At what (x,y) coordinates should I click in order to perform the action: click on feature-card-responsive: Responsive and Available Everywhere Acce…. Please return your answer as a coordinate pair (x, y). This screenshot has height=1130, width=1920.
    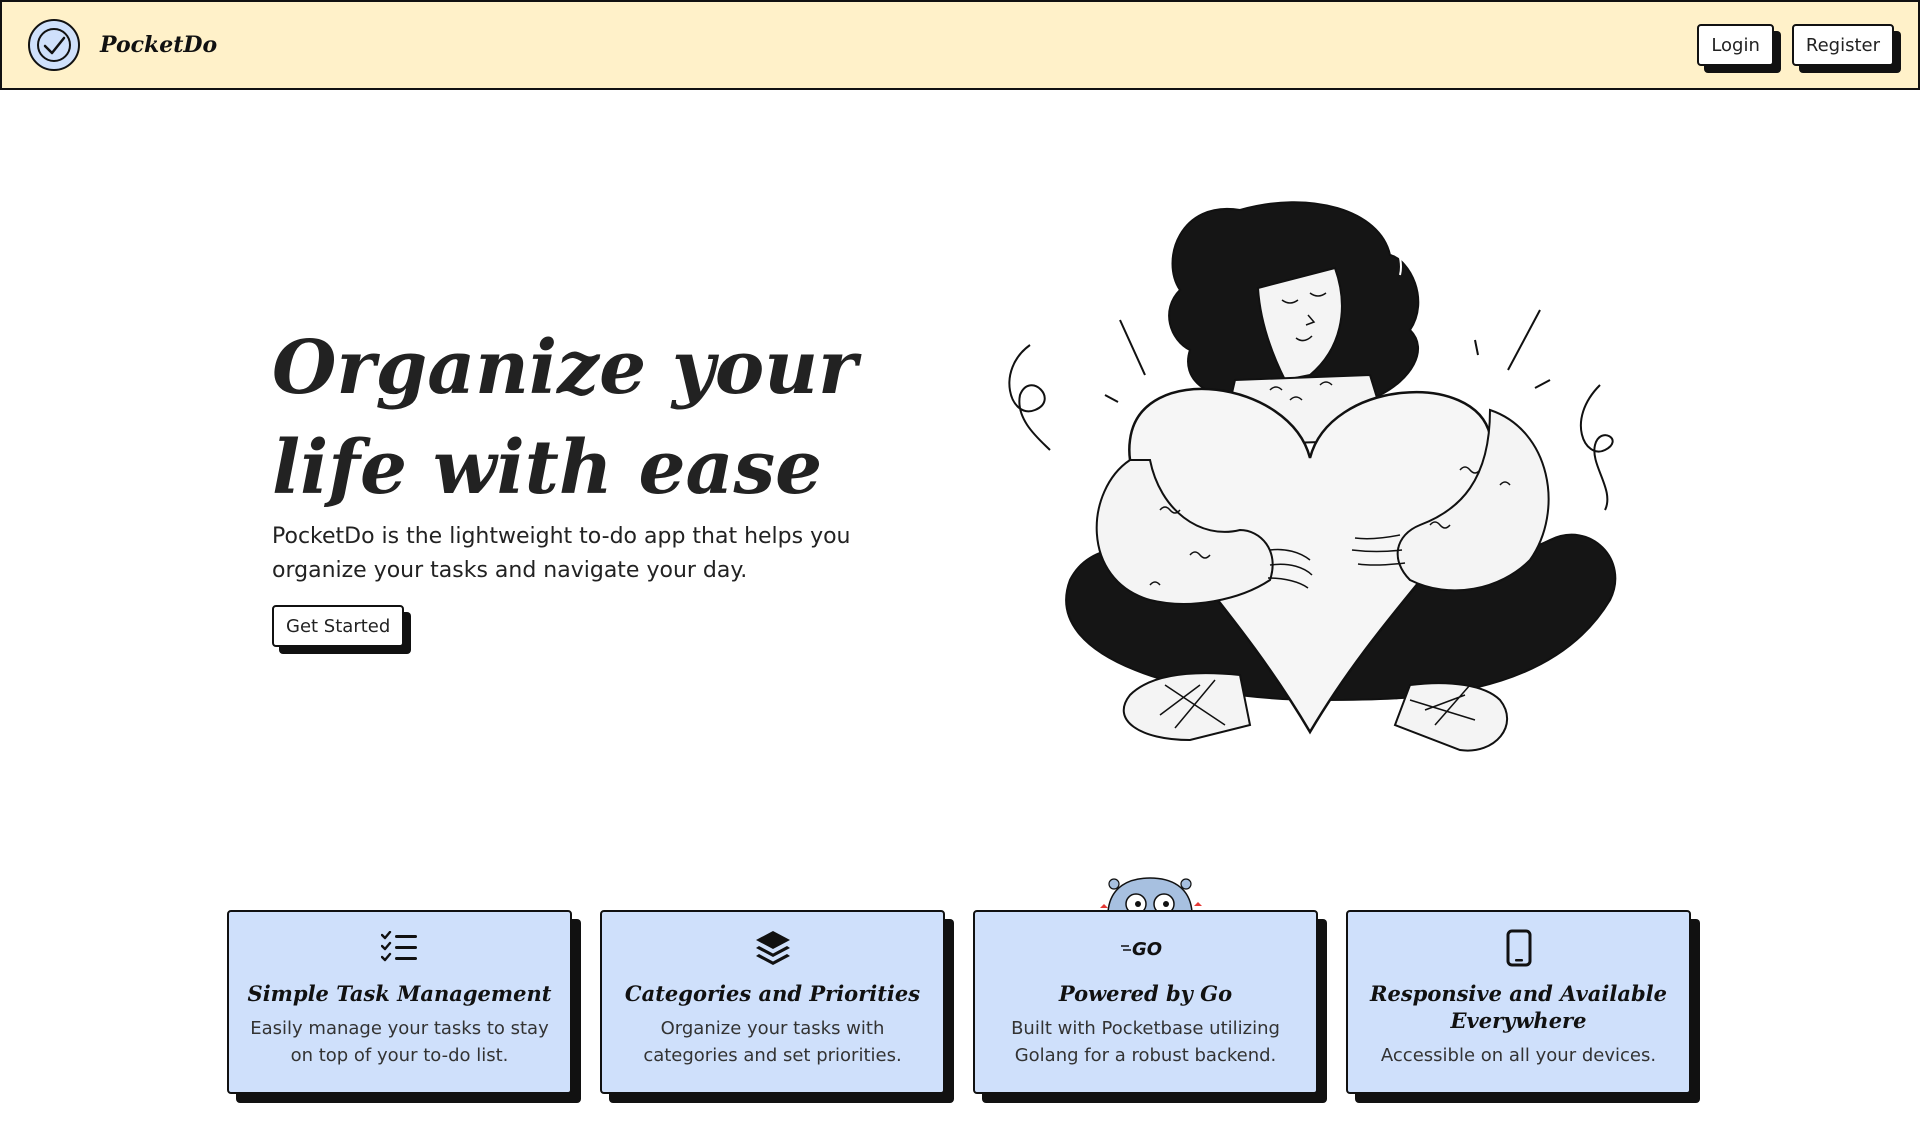
    Looking at the image, I should click on (1518, 1002).